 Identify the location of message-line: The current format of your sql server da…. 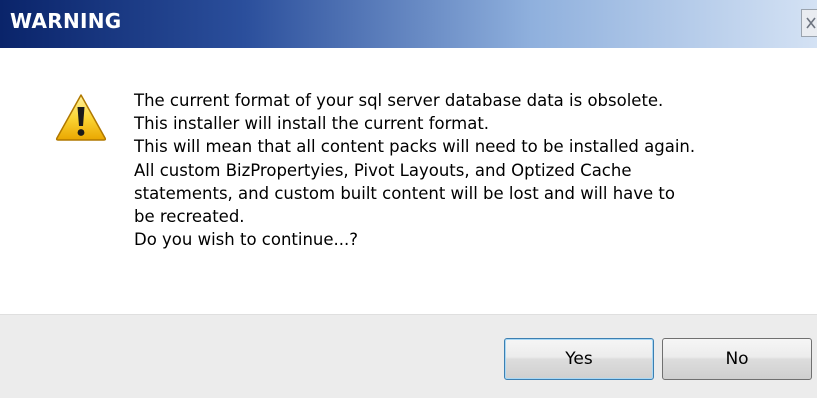
(399, 100).